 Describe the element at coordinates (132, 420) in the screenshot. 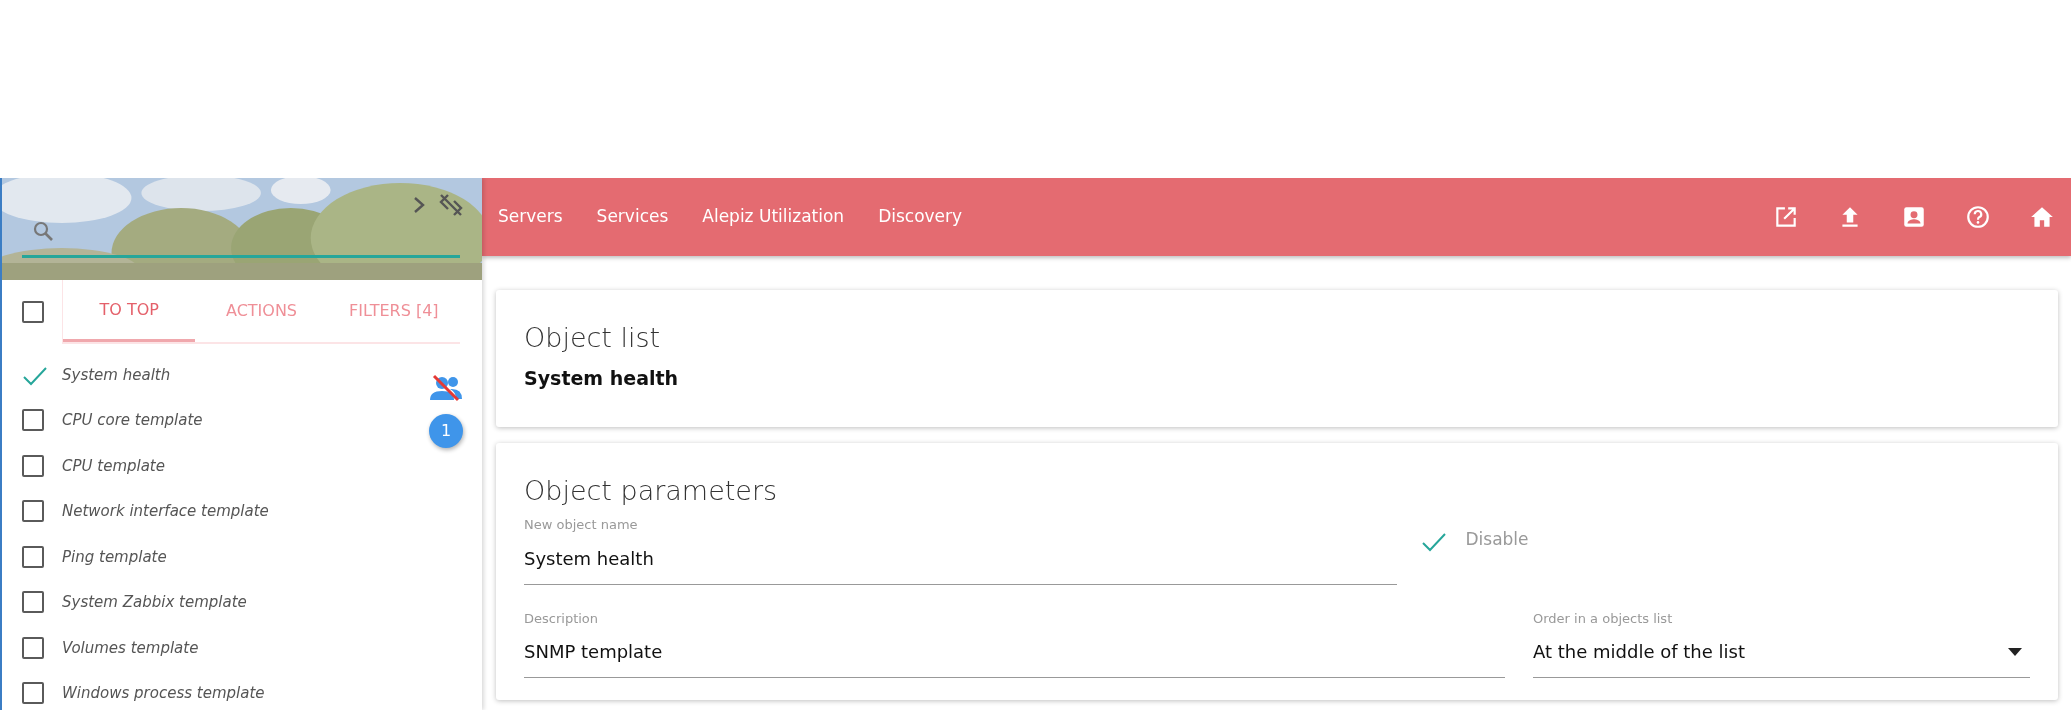

I see `list-item: CPU core template` at that location.